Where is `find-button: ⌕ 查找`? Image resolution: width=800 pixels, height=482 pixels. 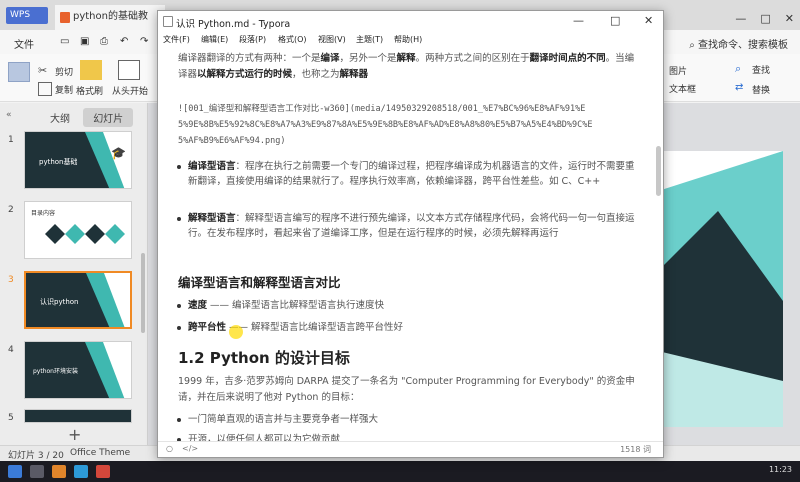
find-button: ⌕ 查找 is located at coordinates (752, 69).